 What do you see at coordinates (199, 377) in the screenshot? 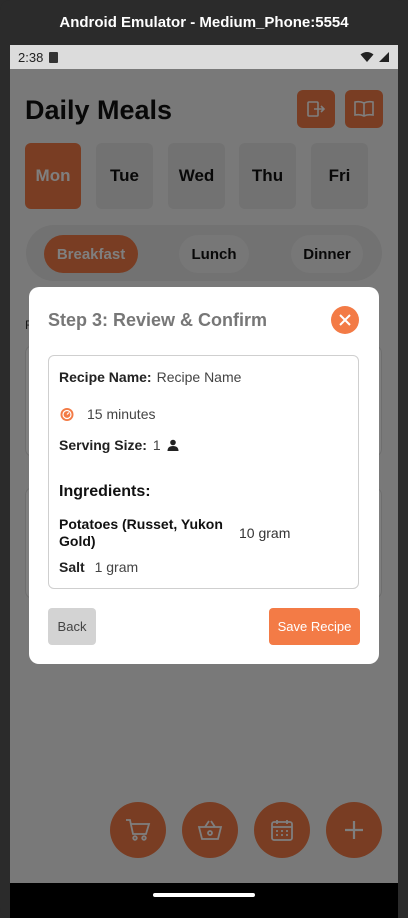
I see `recipe-name-value: Recipe Name` at bounding box center [199, 377].